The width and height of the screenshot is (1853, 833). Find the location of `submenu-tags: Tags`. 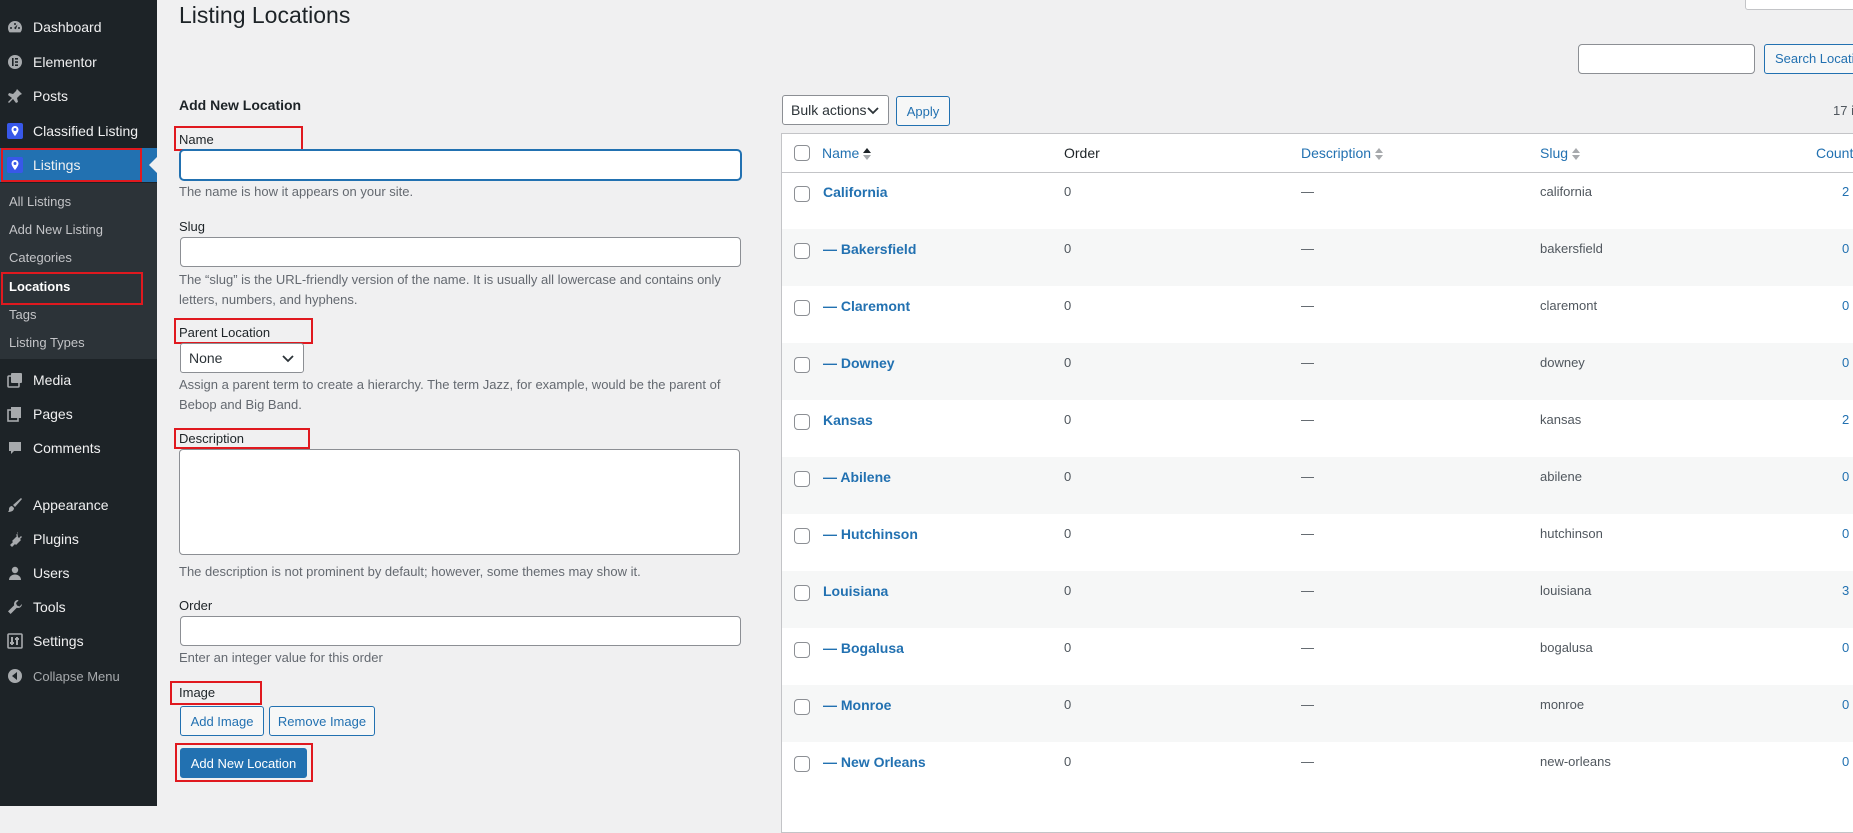

submenu-tags: Tags is located at coordinates (22, 315).